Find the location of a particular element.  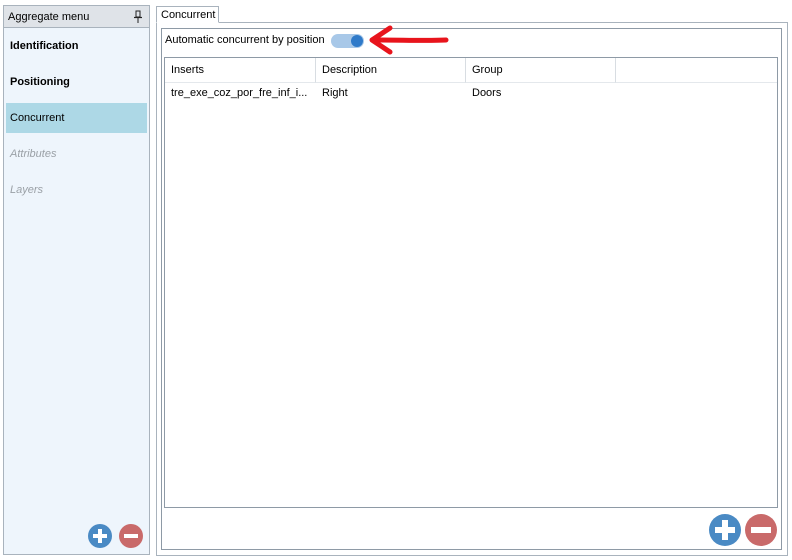

sidebar-item-attributes: Attributes is located at coordinates (76, 154).